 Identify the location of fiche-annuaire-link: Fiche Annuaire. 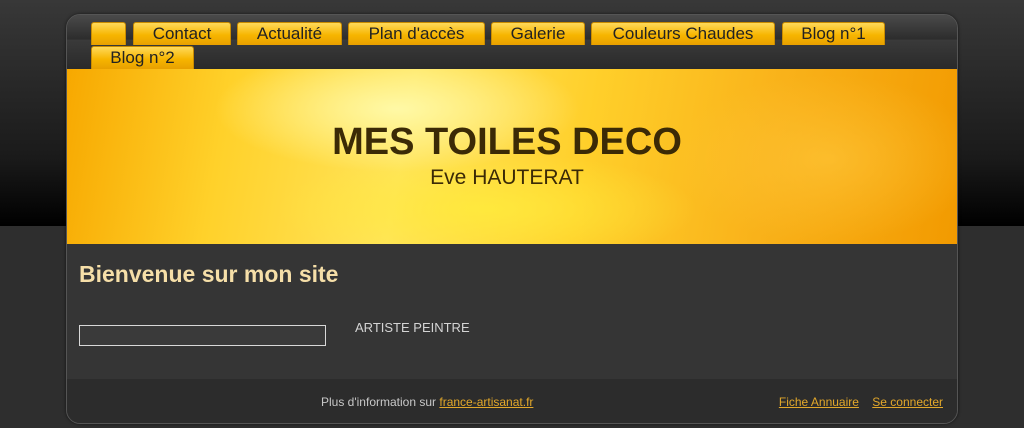
(819, 402).